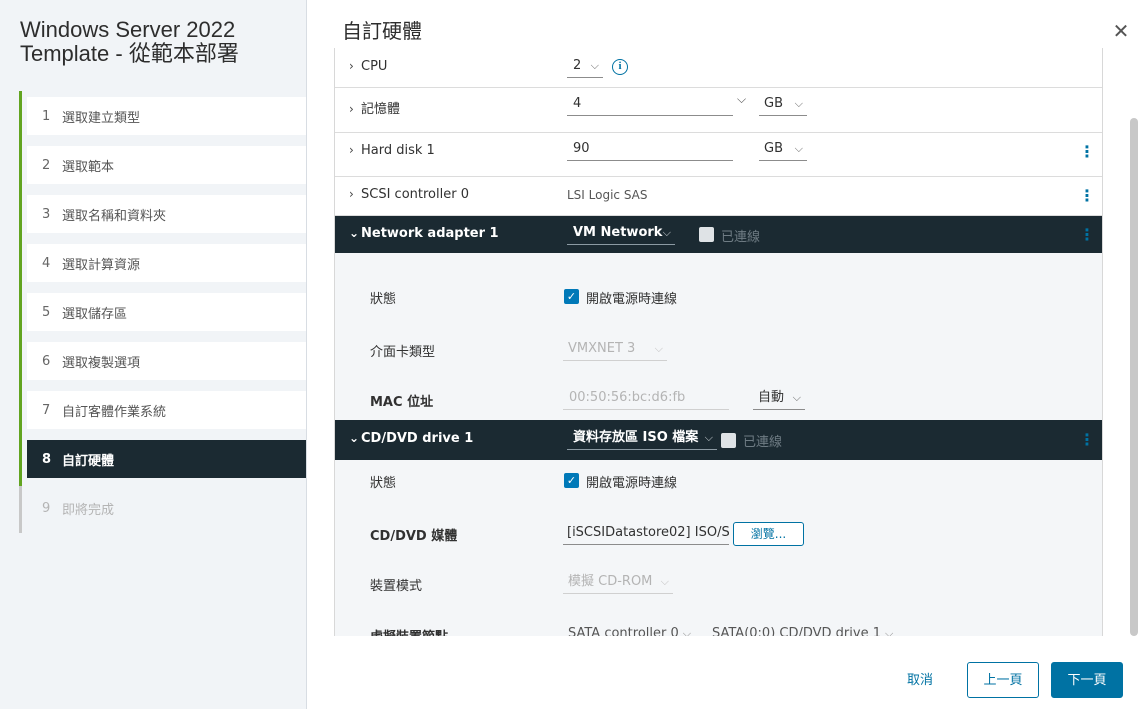 This screenshot has width=1140, height=709. What do you see at coordinates (424, 233) in the screenshot?
I see `network-adapter-label: ⌄ Network adapter 1` at bounding box center [424, 233].